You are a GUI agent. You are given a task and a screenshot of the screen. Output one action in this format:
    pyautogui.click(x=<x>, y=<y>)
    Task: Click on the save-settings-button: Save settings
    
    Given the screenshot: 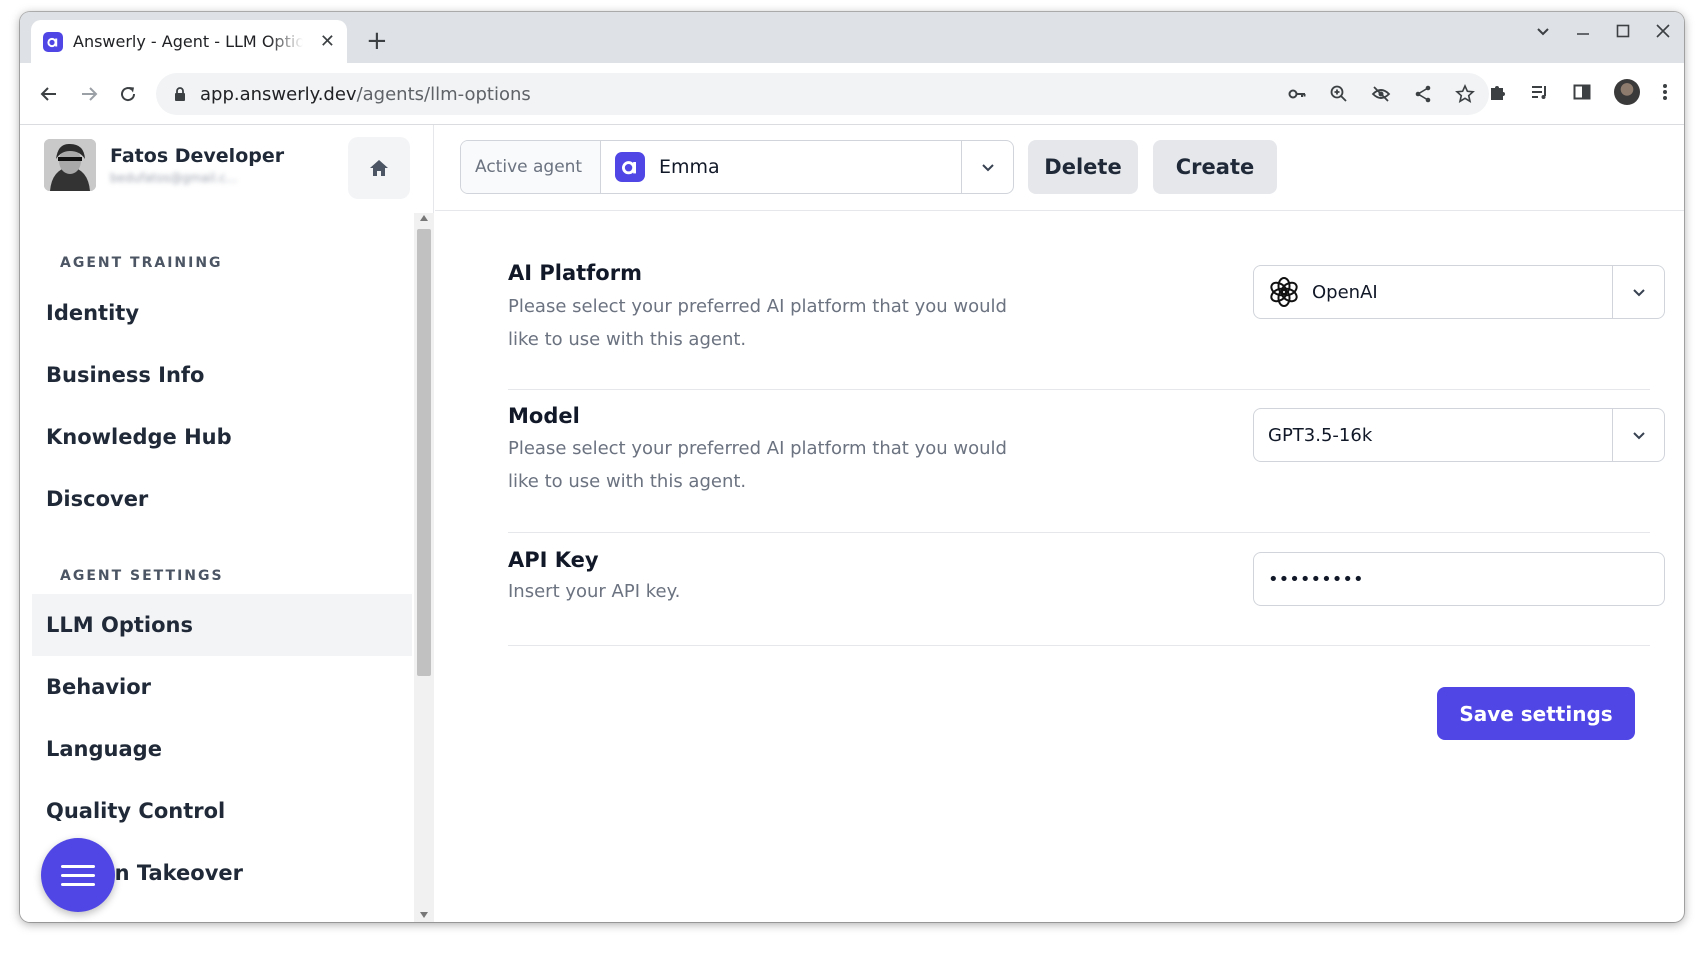 What is the action you would take?
    pyautogui.click(x=1536, y=713)
    